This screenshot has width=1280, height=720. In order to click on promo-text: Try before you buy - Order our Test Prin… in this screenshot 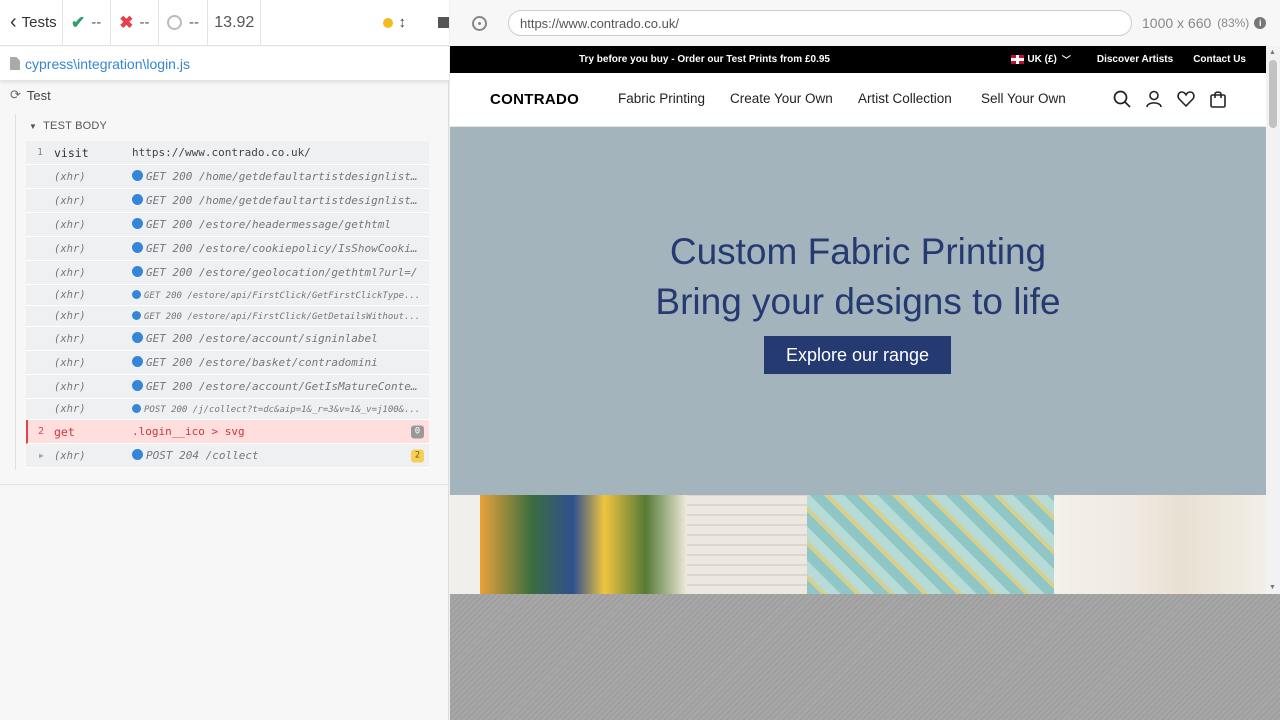, I will do `click(704, 59)`.